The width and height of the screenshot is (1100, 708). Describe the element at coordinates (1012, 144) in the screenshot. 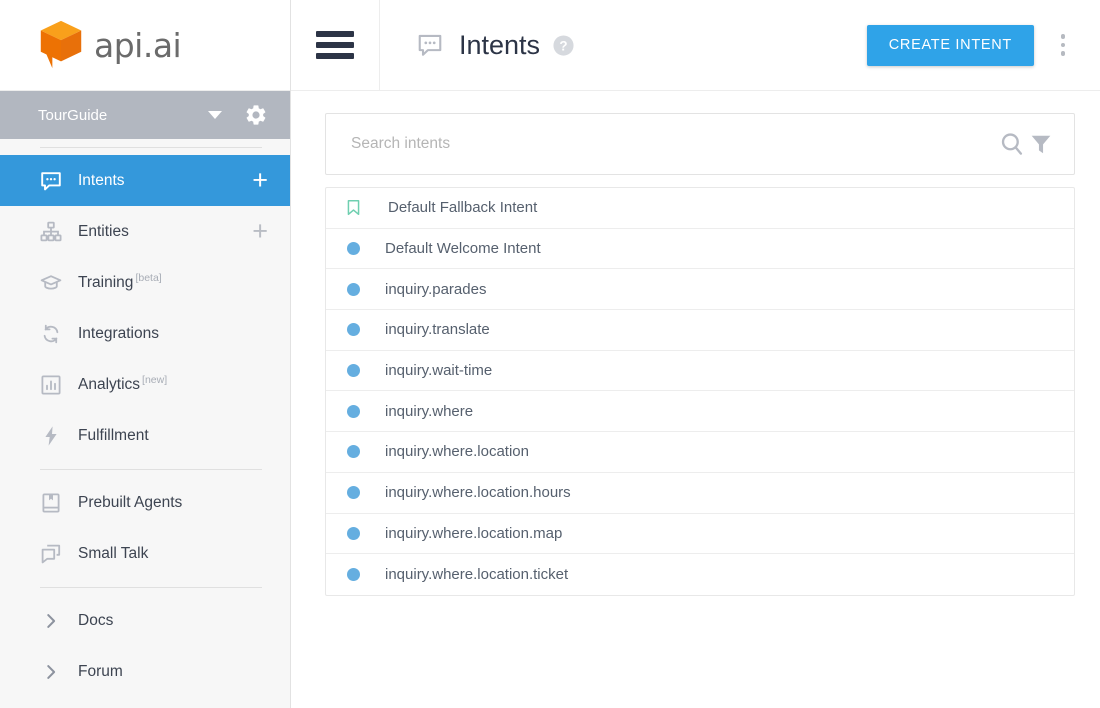

I see `magnifier-icon` at that location.